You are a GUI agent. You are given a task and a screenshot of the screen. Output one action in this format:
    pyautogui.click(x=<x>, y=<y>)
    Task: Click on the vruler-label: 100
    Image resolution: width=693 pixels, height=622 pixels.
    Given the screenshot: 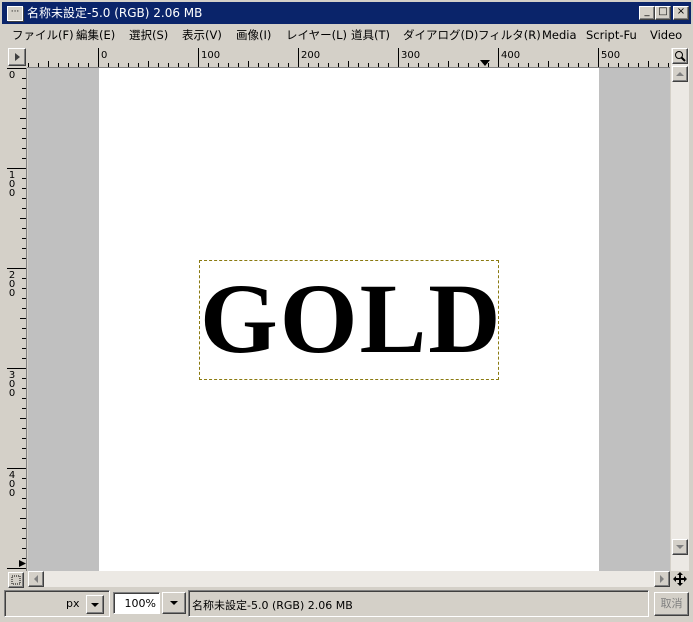 What is the action you would take?
    pyautogui.click(x=12, y=184)
    